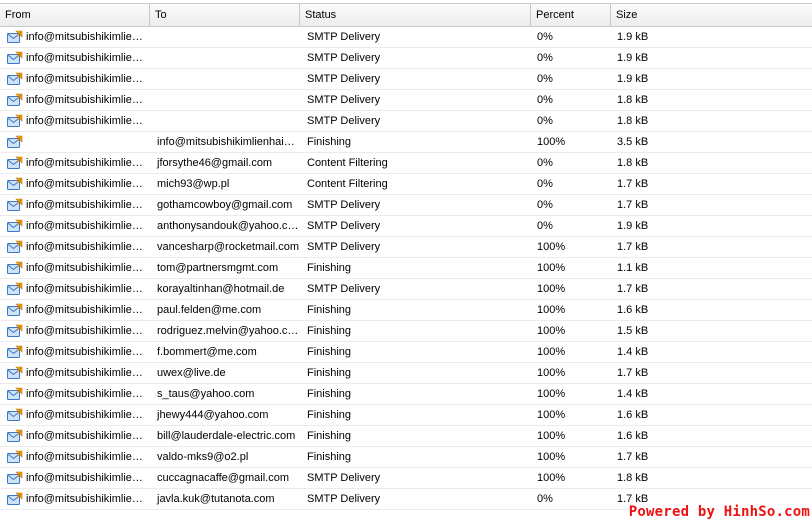  Describe the element at coordinates (207, 352) in the screenshot. I see `to-address: f.bommert@me.com` at that location.